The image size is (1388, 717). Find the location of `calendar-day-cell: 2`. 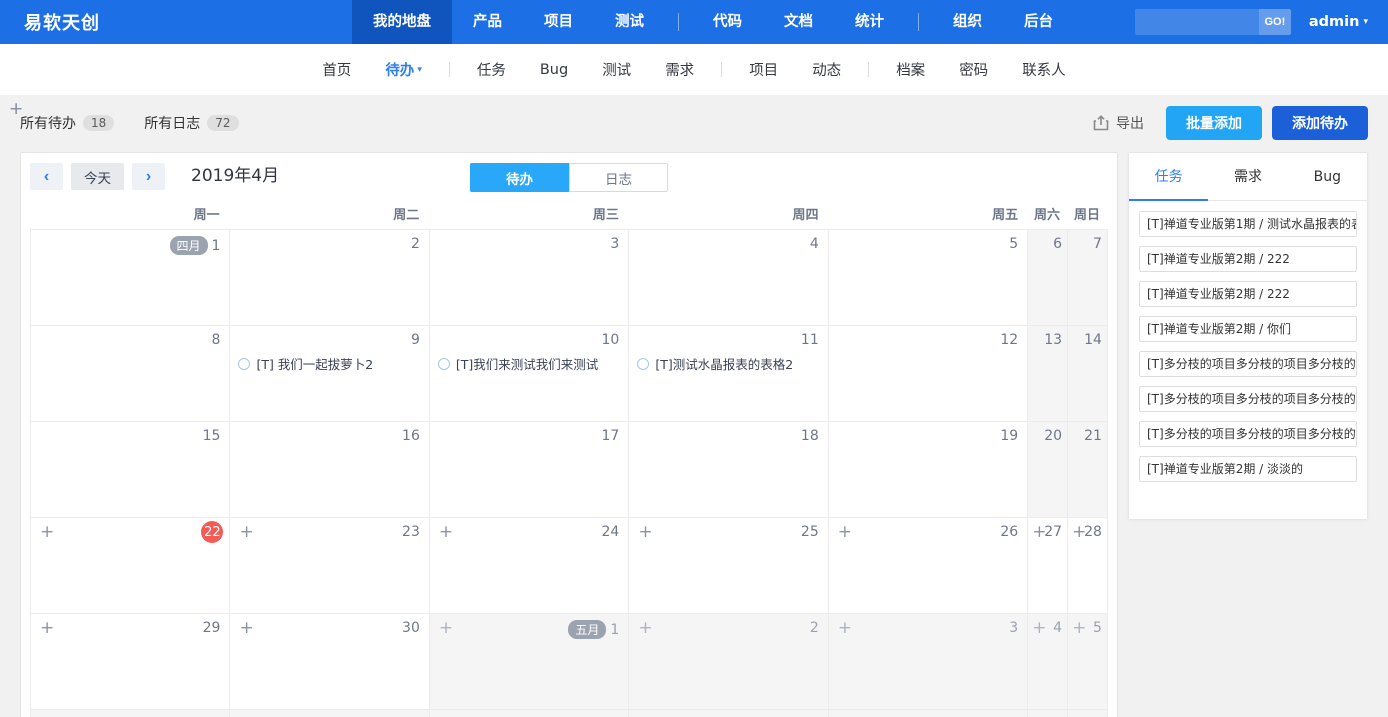

calendar-day-cell: 2 is located at coordinates (330, 278).